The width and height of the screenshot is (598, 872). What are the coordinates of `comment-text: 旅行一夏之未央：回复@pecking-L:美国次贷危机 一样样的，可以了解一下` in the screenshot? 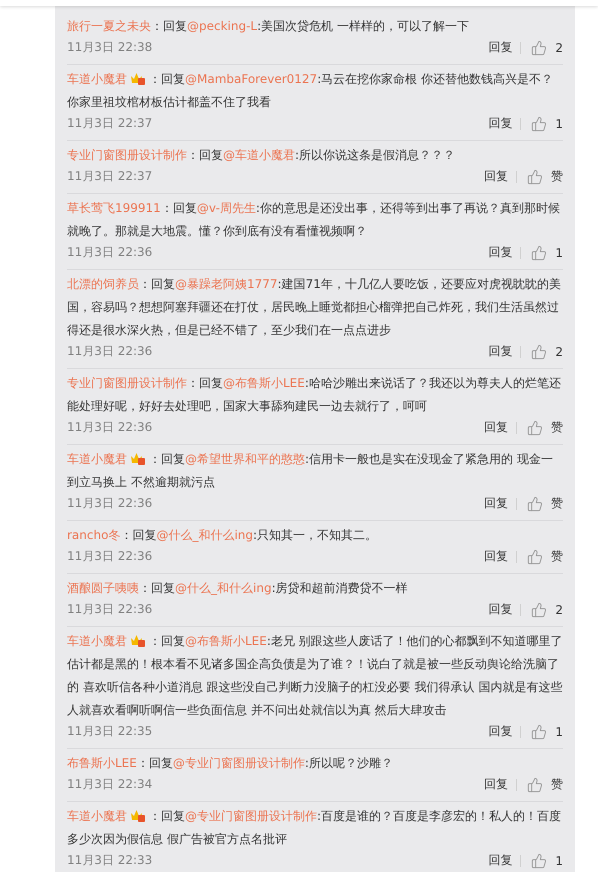 It's located at (268, 26).